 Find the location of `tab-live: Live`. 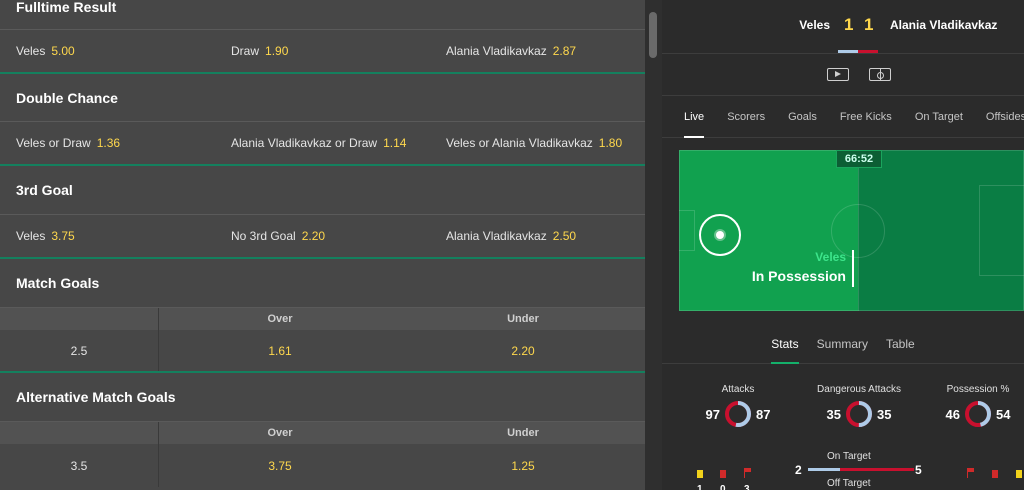

tab-live: Live is located at coordinates (694, 117).